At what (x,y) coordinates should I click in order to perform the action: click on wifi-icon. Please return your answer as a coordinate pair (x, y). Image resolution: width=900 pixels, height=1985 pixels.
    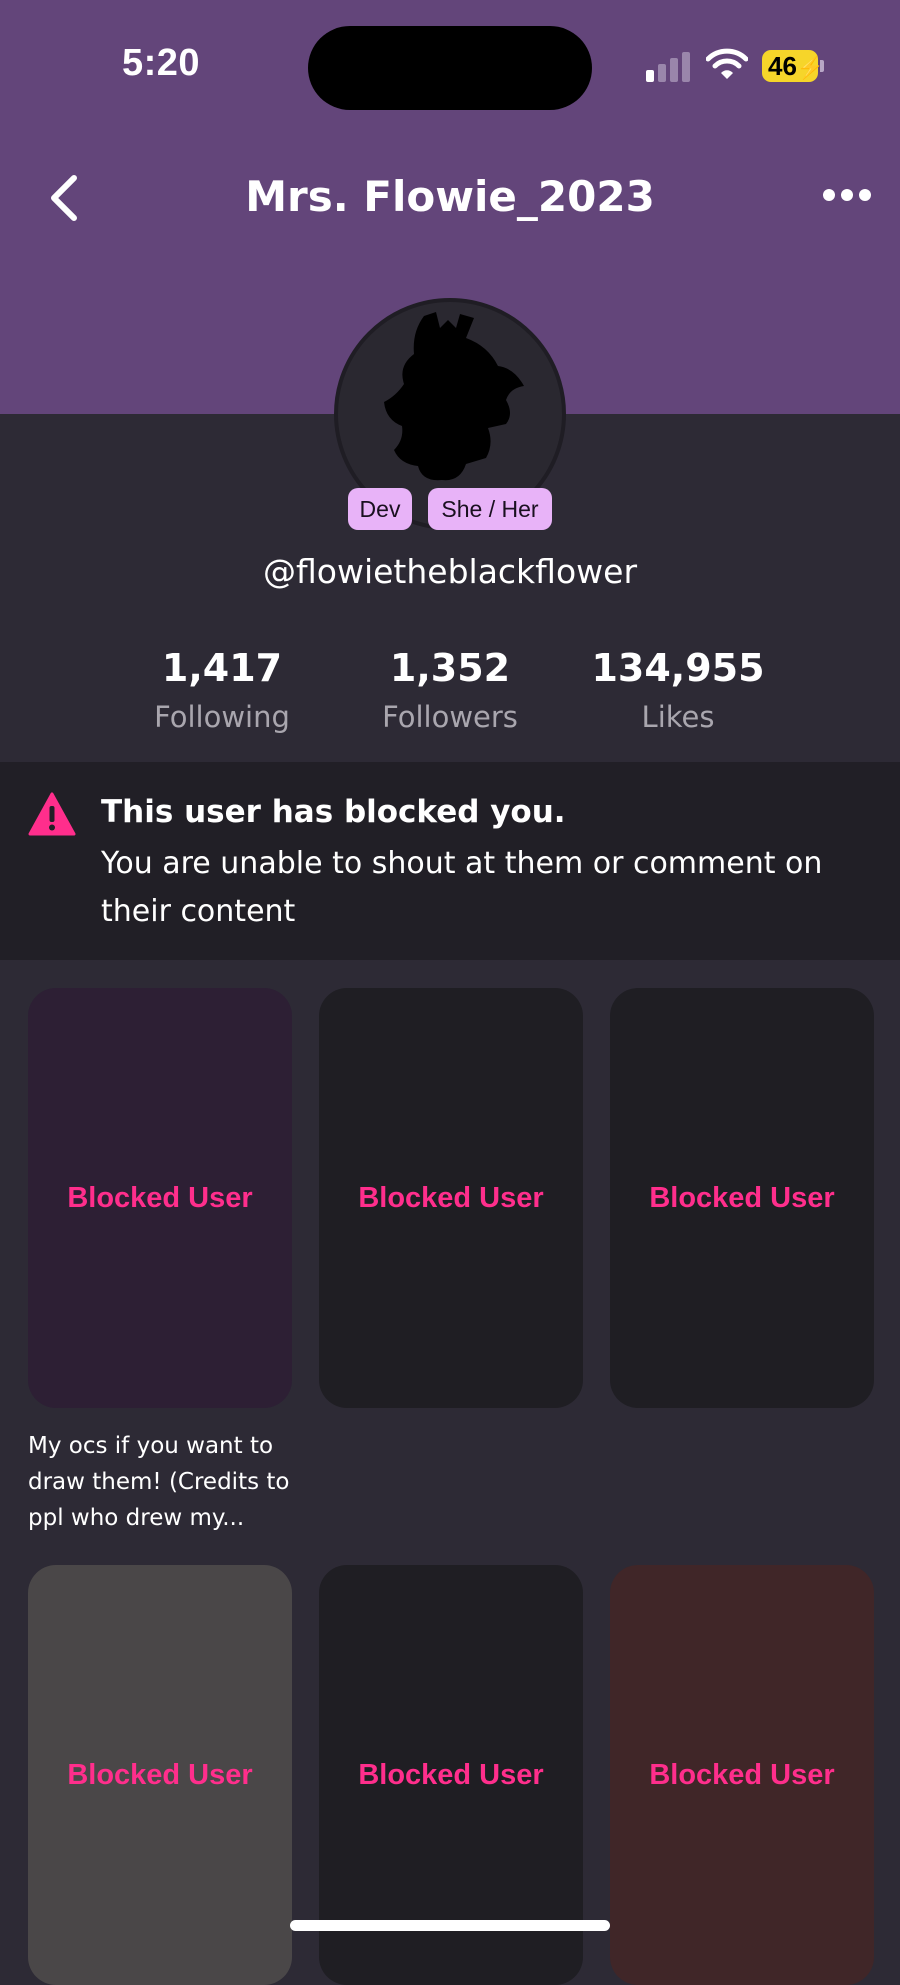
    Looking at the image, I should click on (727, 63).